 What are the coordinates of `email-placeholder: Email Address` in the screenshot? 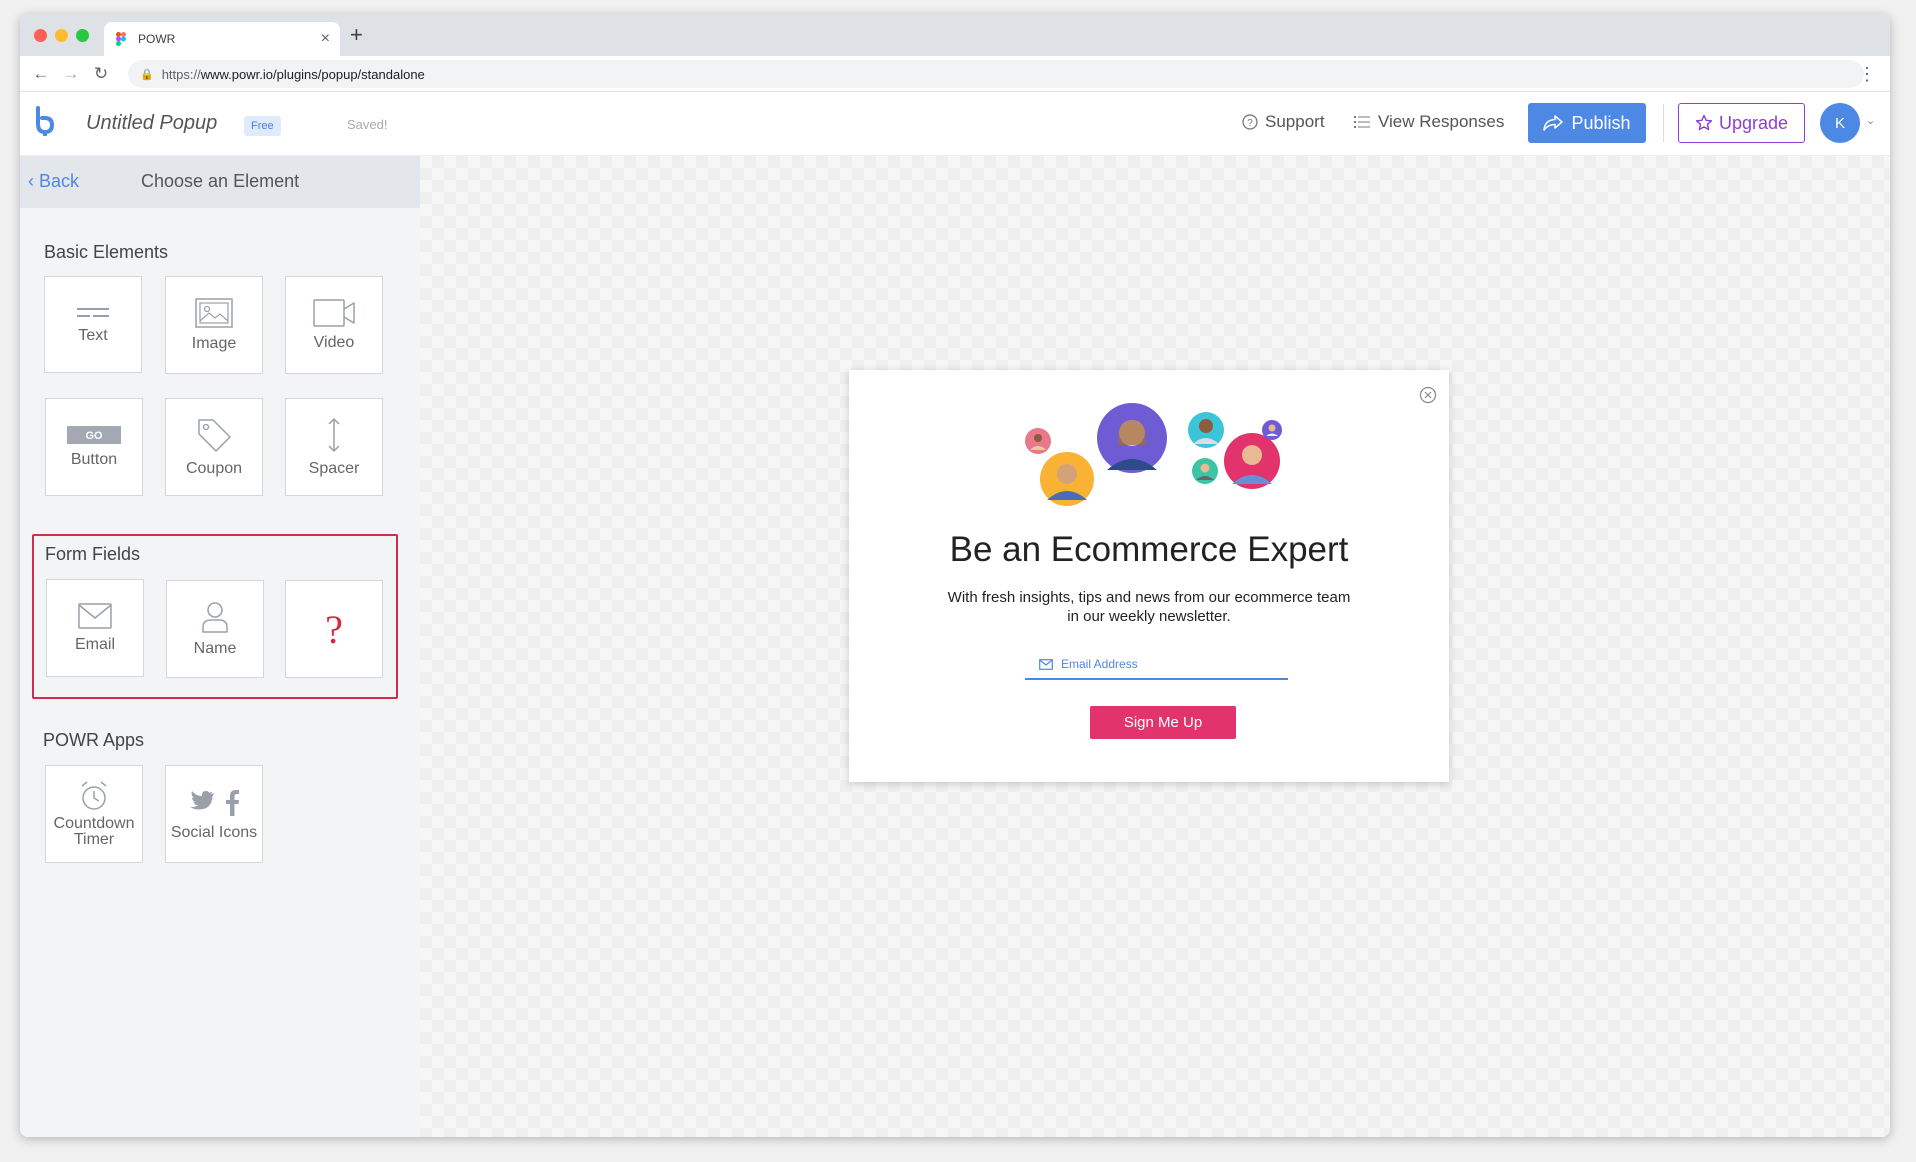 It's located at (1099, 664).